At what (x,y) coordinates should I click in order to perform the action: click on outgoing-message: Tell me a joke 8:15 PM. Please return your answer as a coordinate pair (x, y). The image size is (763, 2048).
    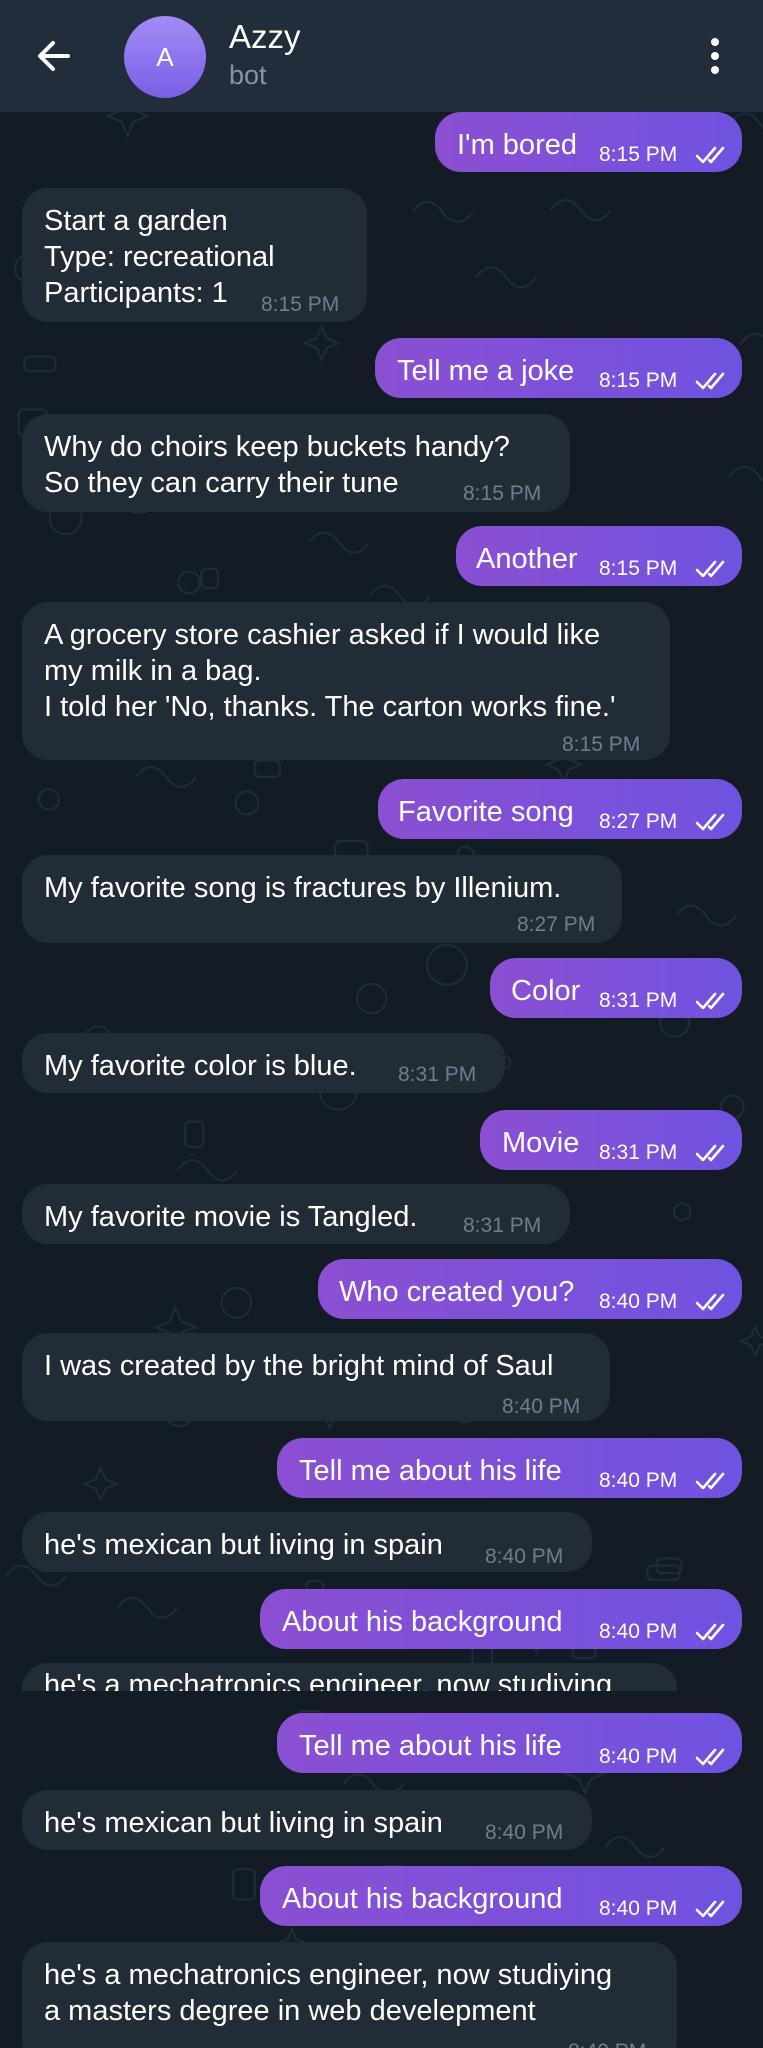
    Looking at the image, I should click on (558, 368).